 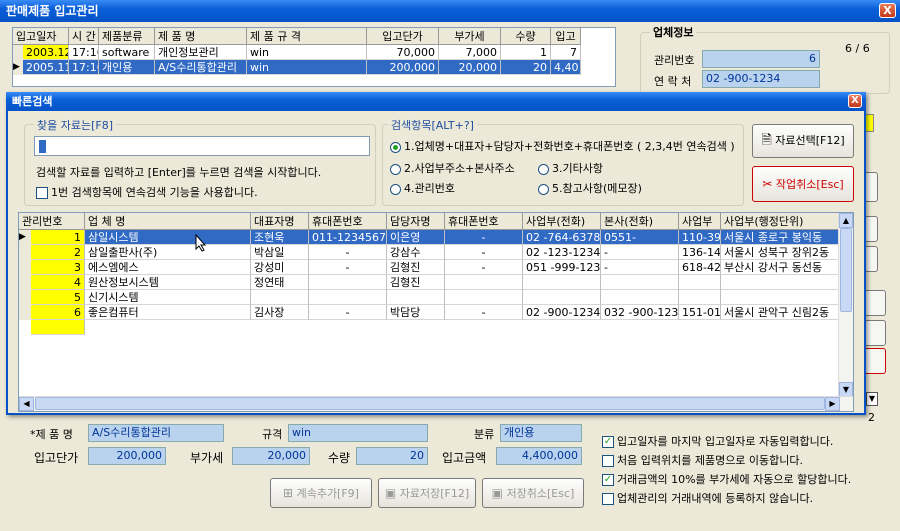 I want to click on search-grid-cell: 011-1234567, so click(x=348, y=237).